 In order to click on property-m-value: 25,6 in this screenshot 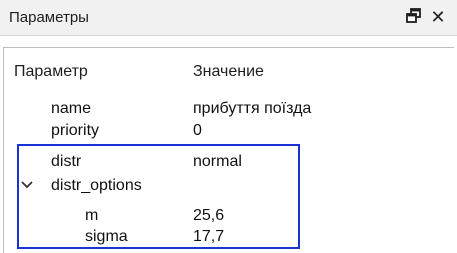, I will do `click(208, 215)`.